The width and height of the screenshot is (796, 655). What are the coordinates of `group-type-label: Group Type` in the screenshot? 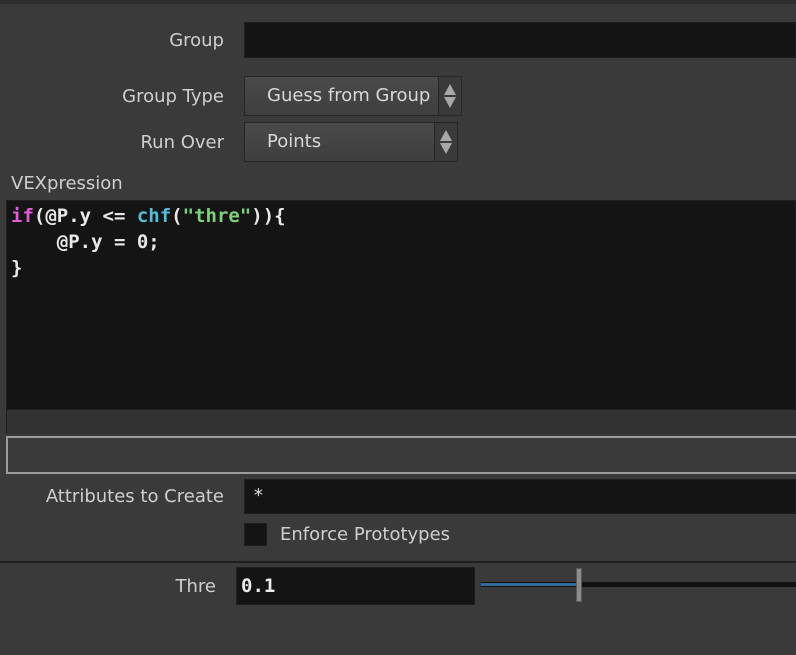 It's located at (173, 96).